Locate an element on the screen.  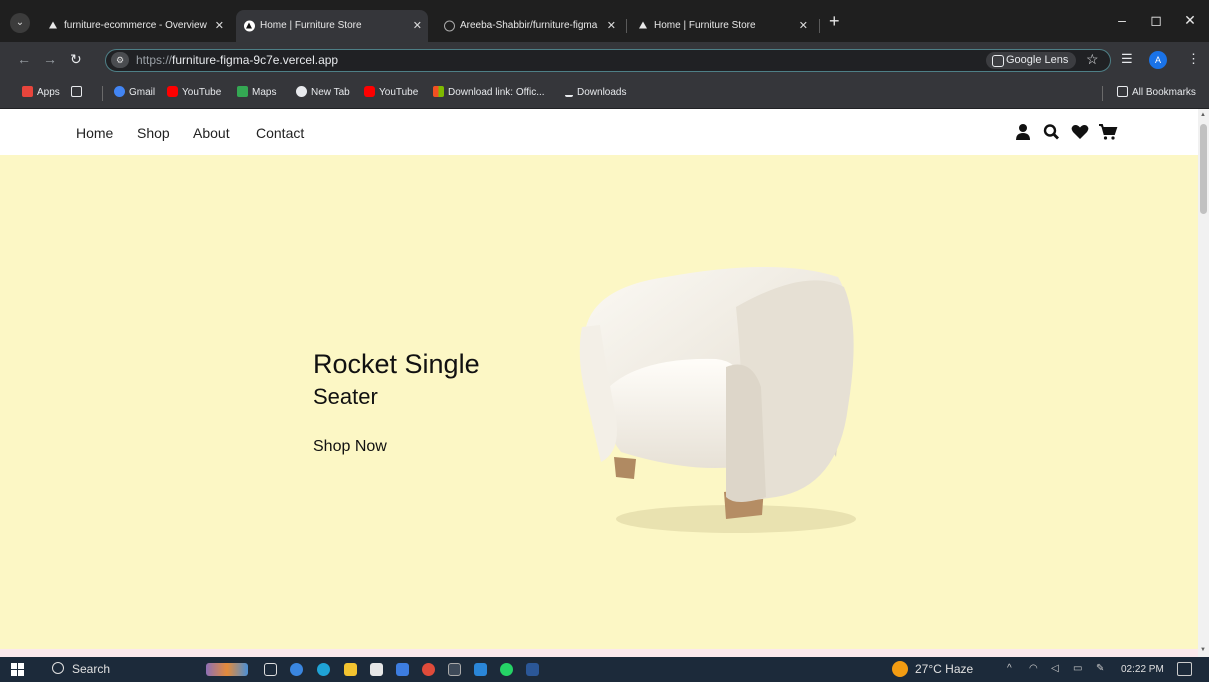
windows-start-icon is located at coordinates (17, 669).